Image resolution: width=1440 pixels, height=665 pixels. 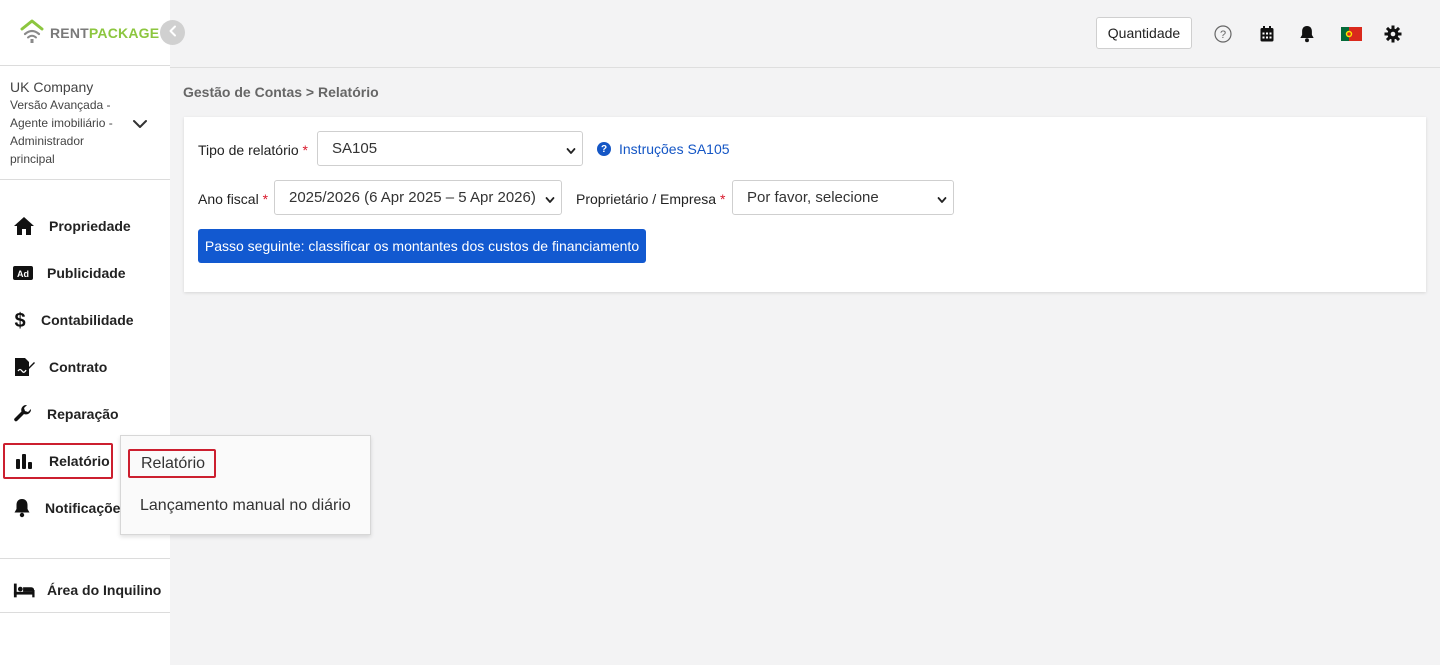 What do you see at coordinates (87, 508) in the screenshot?
I see `sidebar-item-label: Notificações` at bounding box center [87, 508].